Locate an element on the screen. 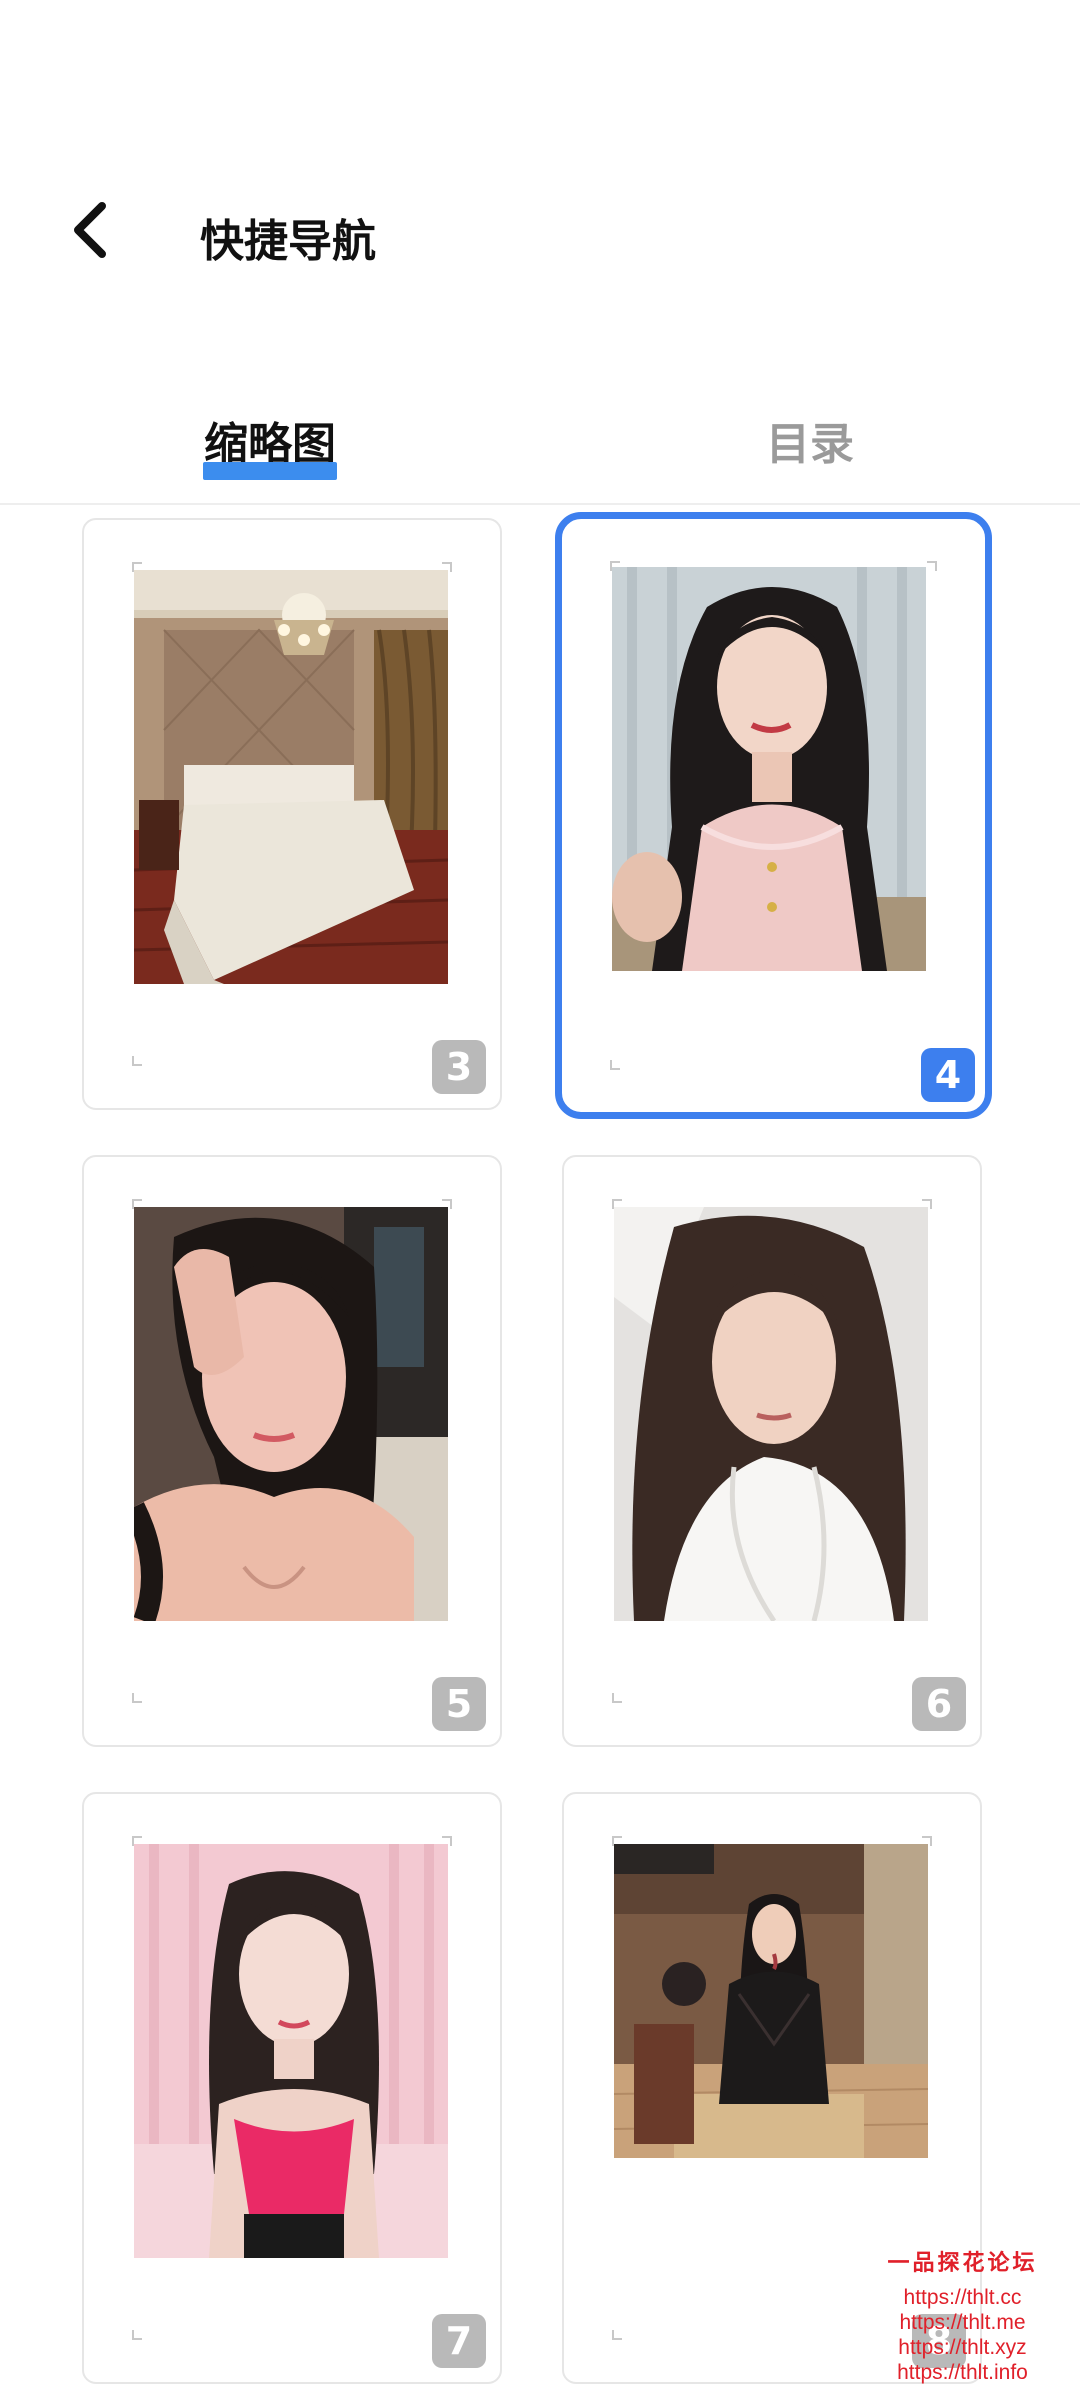 The image size is (1080, 2400). thumbnail-card: 7 is located at coordinates (292, 2088).